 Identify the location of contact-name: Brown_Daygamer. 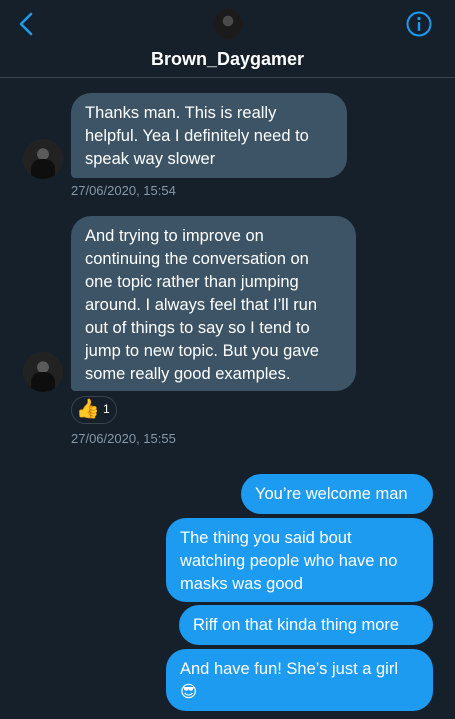
(227, 59).